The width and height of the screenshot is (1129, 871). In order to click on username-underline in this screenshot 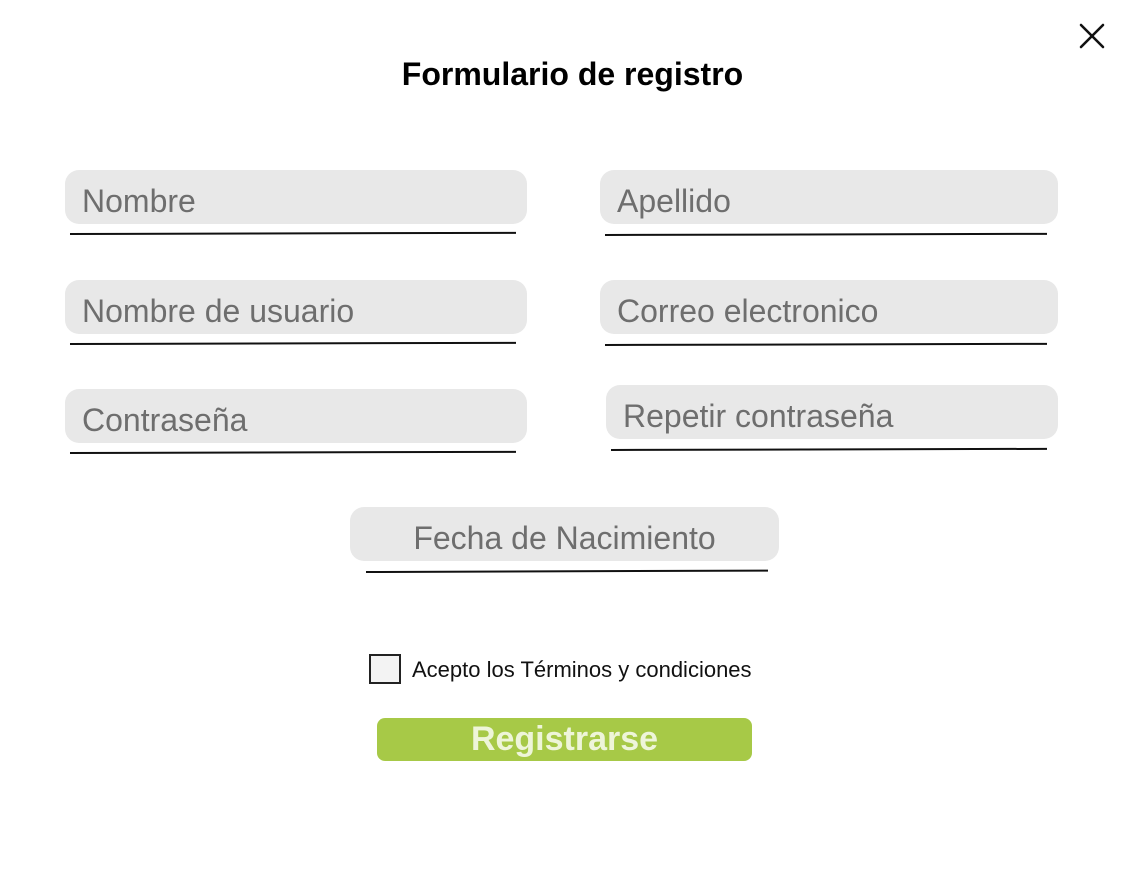, I will do `click(293, 343)`.